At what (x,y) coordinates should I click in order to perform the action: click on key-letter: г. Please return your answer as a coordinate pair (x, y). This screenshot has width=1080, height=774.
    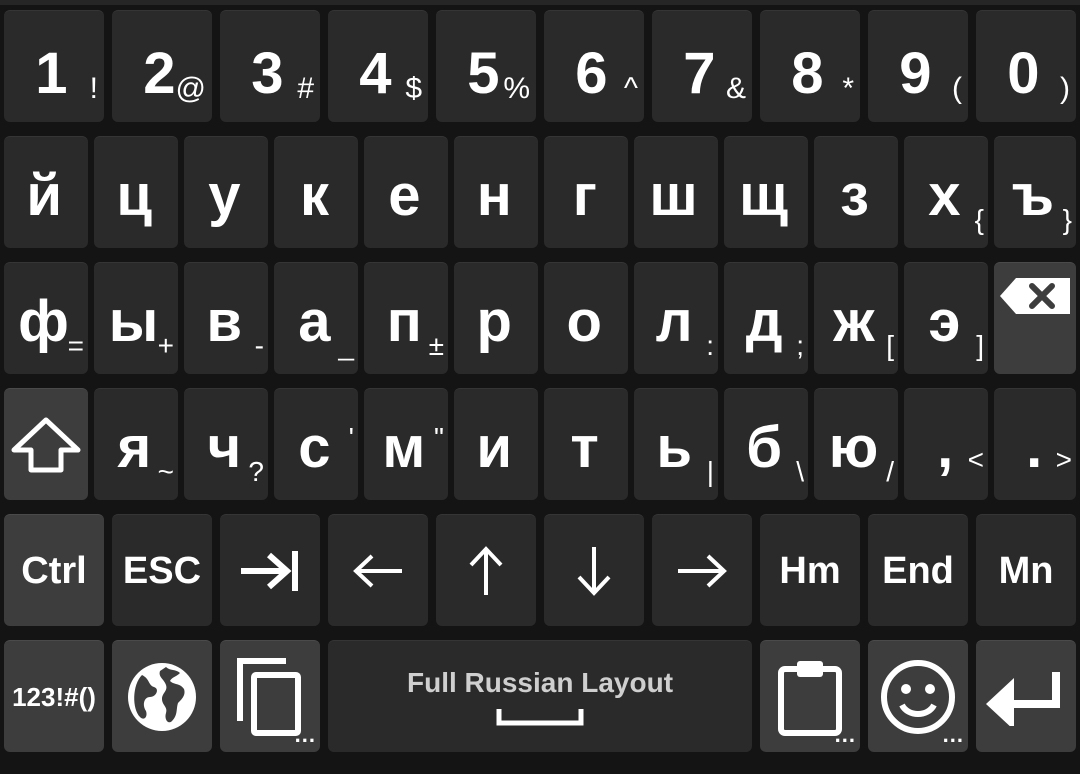
    Looking at the image, I should click on (586, 192).